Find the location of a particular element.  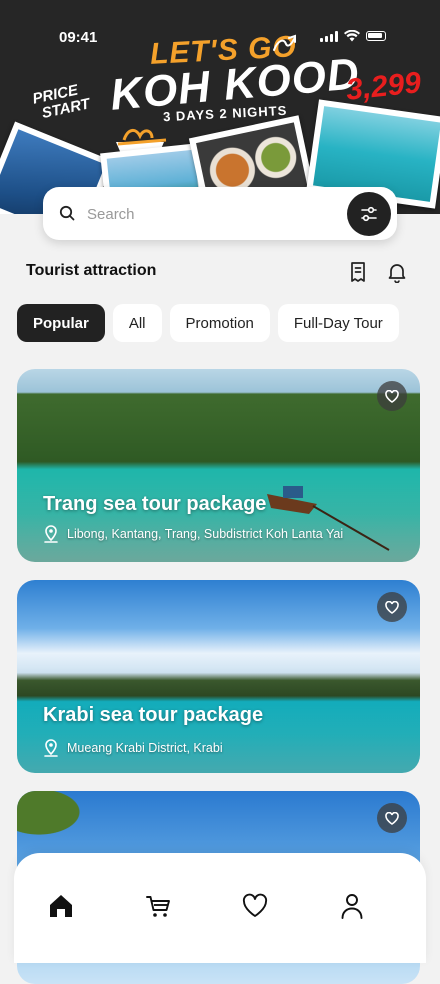

user-icon is located at coordinates (352, 906).